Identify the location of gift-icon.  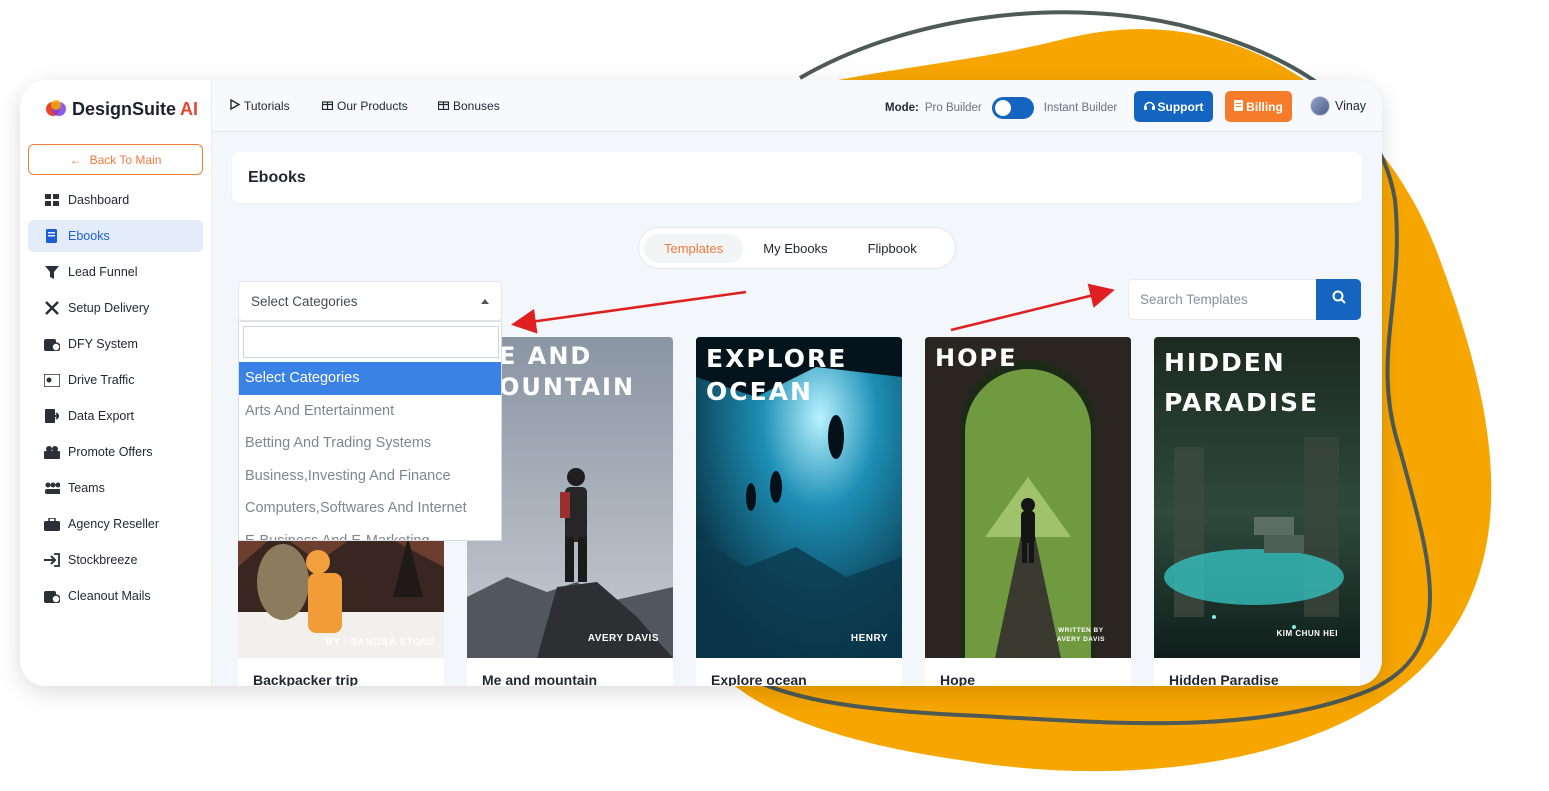
(327, 106).